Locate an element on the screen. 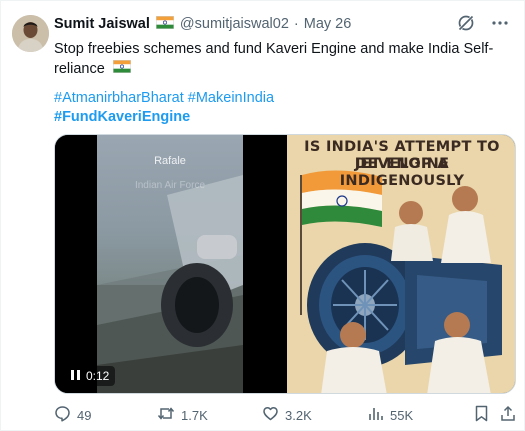 This screenshot has width=525, height=431. tweet-date: May 26 is located at coordinates (328, 24).